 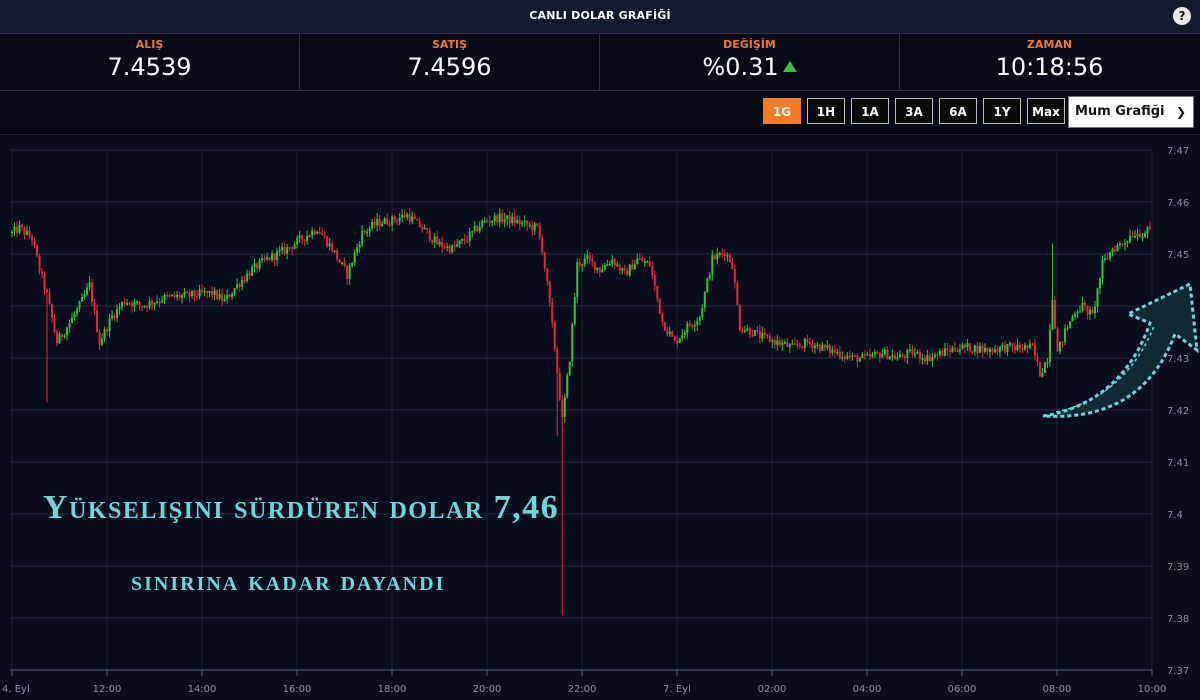 I want to click on y-tick-label: 7.43, so click(x=1178, y=359).